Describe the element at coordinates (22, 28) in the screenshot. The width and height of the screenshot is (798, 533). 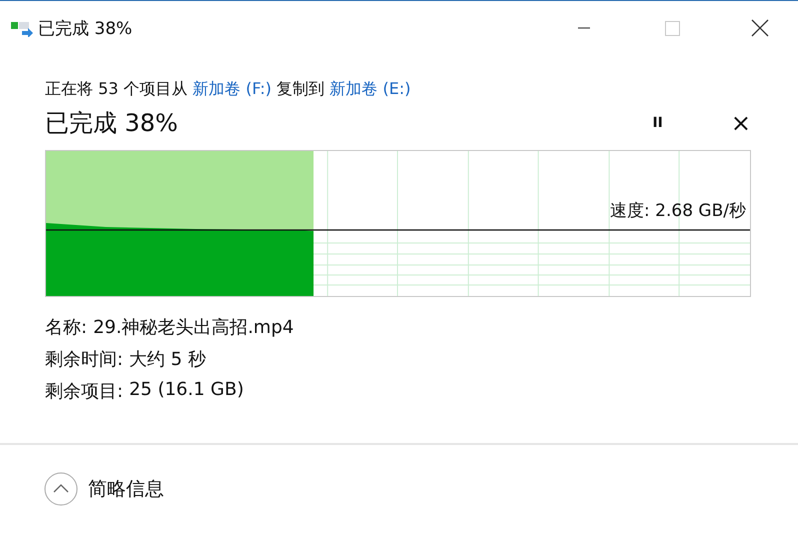
I see `copy-icon` at that location.